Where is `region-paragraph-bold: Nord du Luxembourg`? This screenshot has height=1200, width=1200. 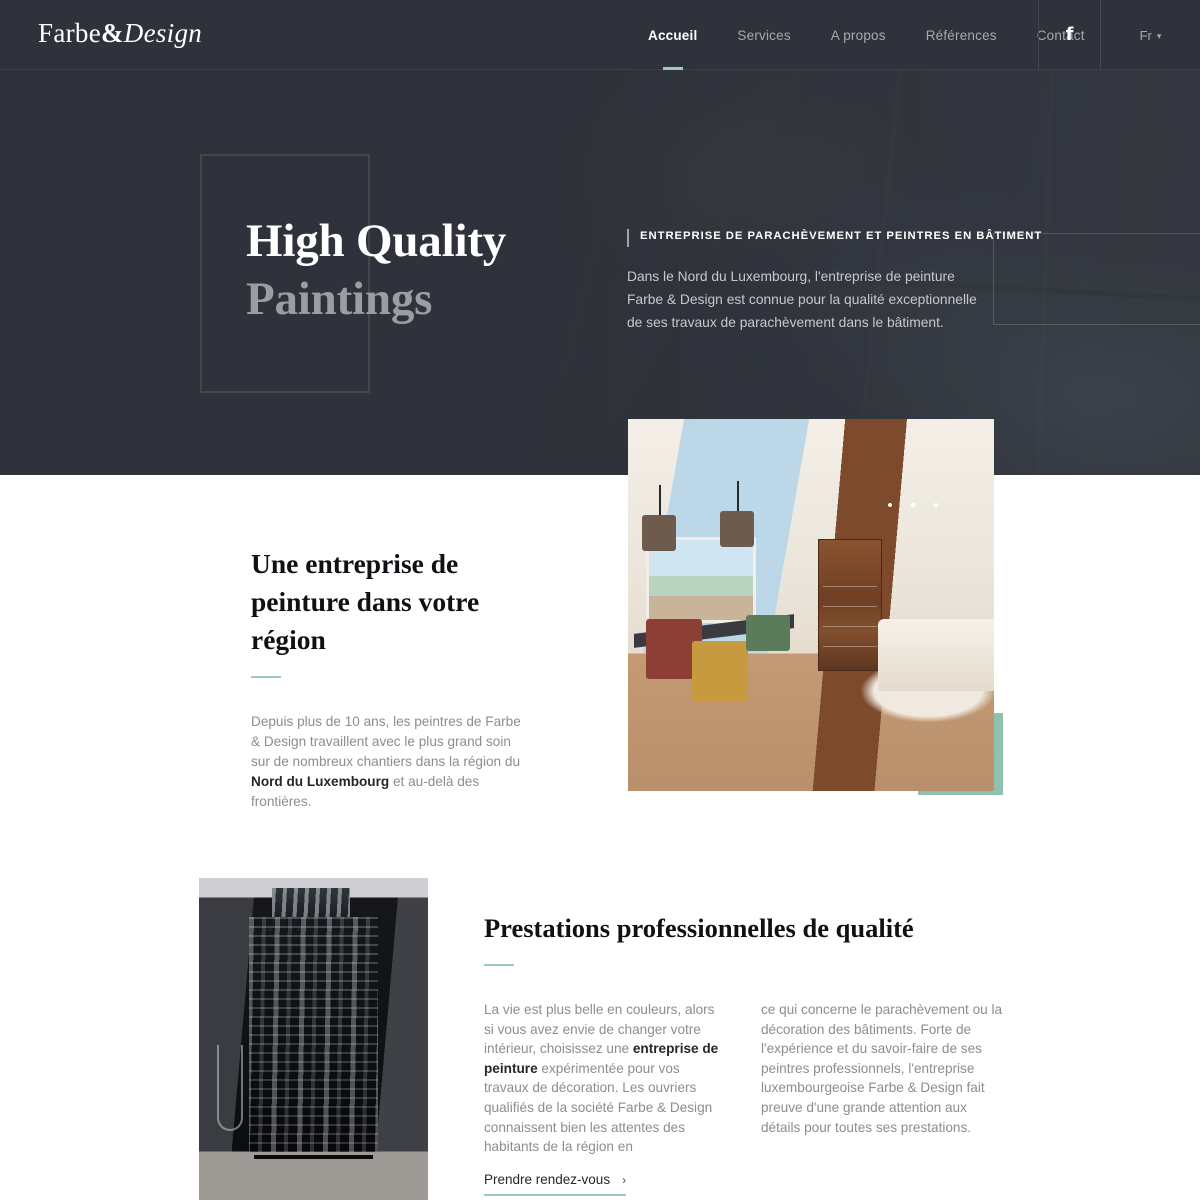 region-paragraph-bold: Nord du Luxembourg is located at coordinates (320, 781).